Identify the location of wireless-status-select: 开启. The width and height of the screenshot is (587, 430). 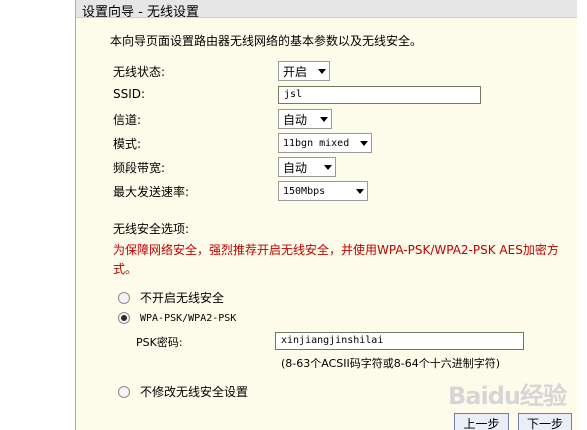
(304, 71).